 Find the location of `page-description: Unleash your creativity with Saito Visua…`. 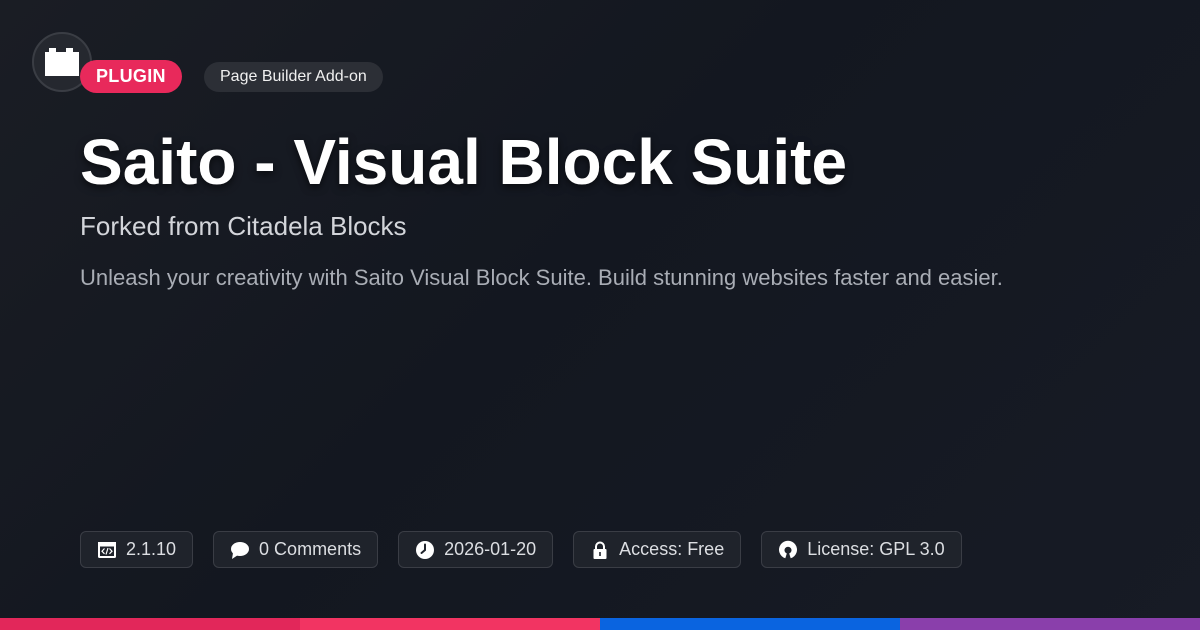

page-description: Unleash your creativity with Saito Visua… is located at coordinates (541, 277).